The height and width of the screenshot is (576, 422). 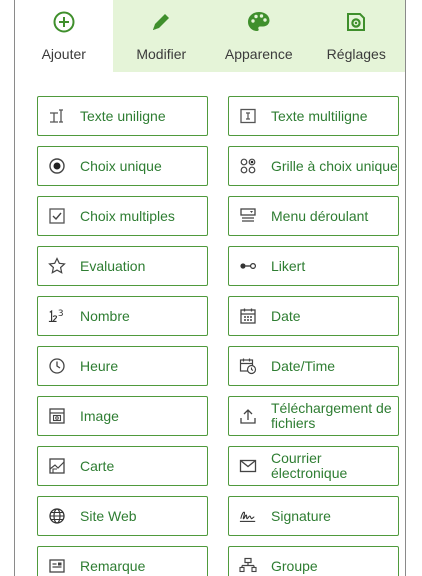 I want to click on question-grid-choice: Grille à choix unique, so click(x=313, y=166).